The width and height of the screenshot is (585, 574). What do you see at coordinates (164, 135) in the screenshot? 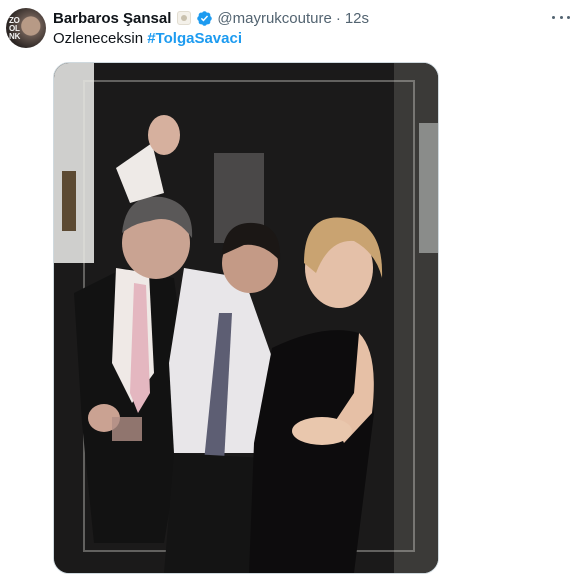
I see `man-left-hand` at bounding box center [164, 135].